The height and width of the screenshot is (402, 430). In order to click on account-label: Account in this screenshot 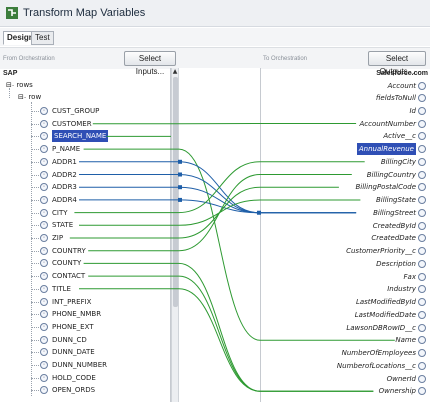, I will do `click(401, 86)`.